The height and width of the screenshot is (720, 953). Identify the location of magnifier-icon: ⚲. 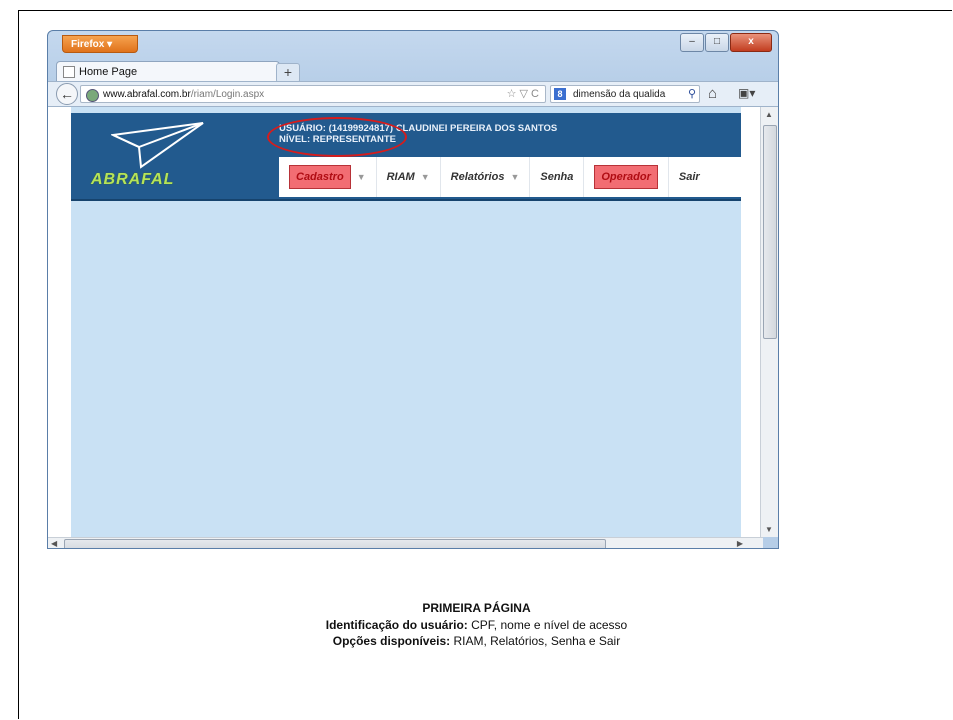
(692, 94).